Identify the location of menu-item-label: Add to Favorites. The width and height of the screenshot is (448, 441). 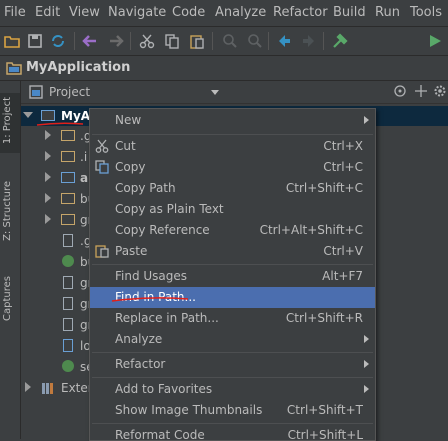
(164, 389).